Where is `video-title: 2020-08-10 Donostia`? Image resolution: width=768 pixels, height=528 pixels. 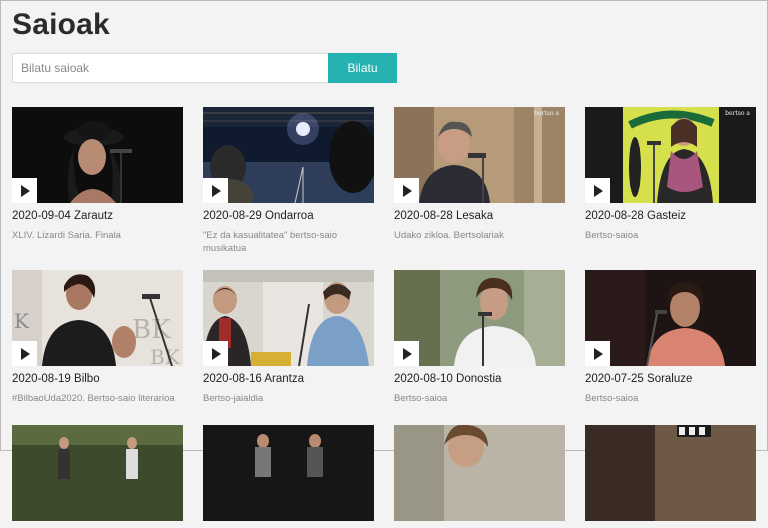 video-title: 2020-08-10 Donostia is located at coordinates (479, 379).